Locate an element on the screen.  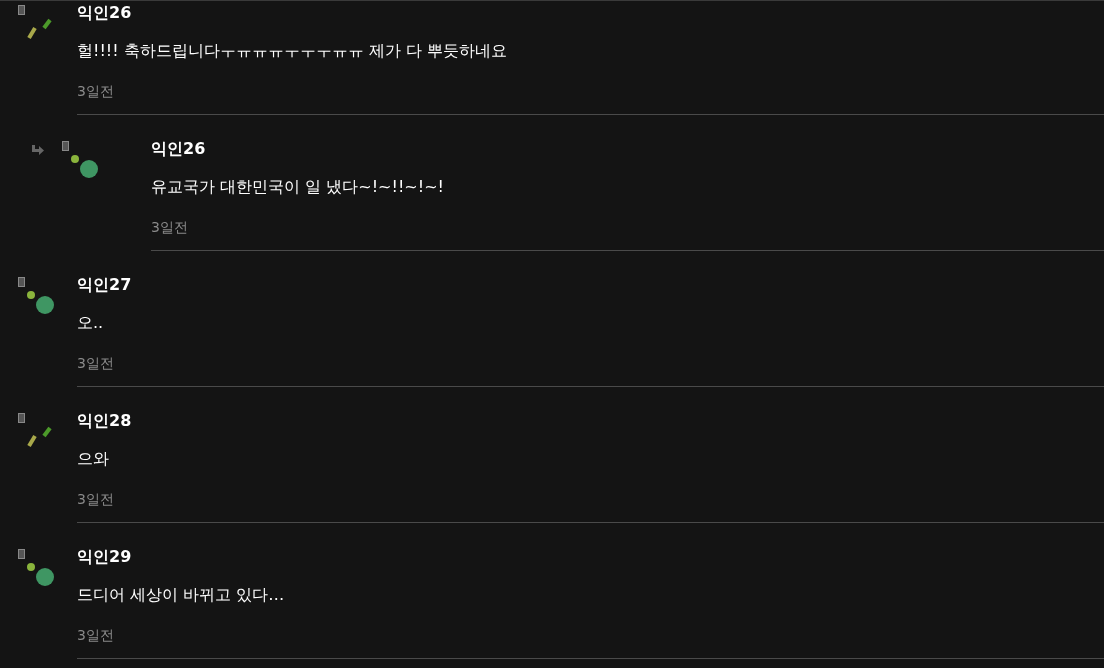
comment-text: 오.. is located at coordinates (91, 323).